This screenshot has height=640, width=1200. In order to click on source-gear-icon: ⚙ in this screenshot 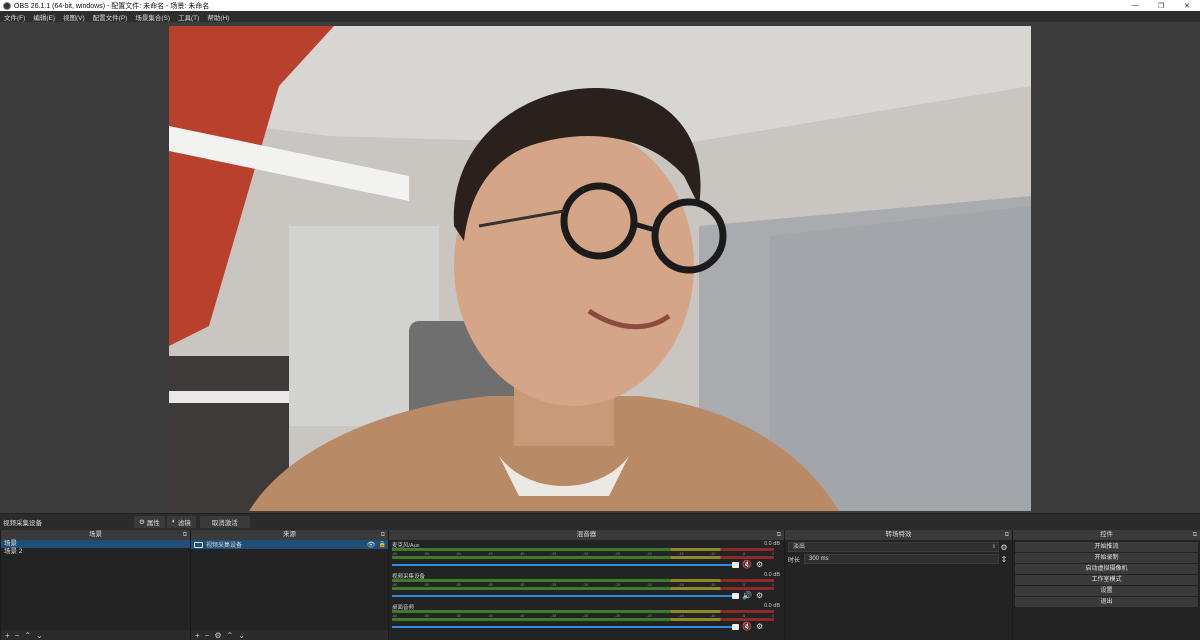, I will do `click(217, 635)`.